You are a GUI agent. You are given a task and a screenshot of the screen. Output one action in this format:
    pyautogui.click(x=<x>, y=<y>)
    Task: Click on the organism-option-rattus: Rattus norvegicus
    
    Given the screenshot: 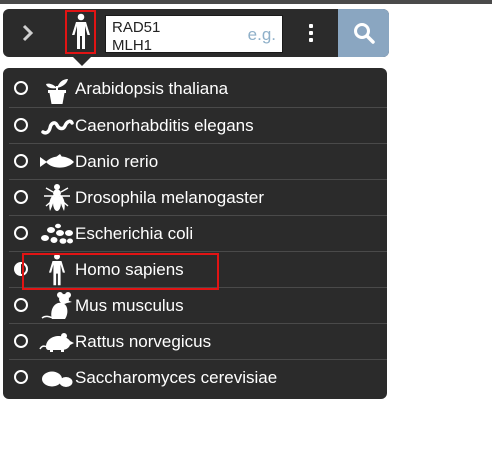 What is the action you would take?
    pyautogui.click(x=198, y=341)
    